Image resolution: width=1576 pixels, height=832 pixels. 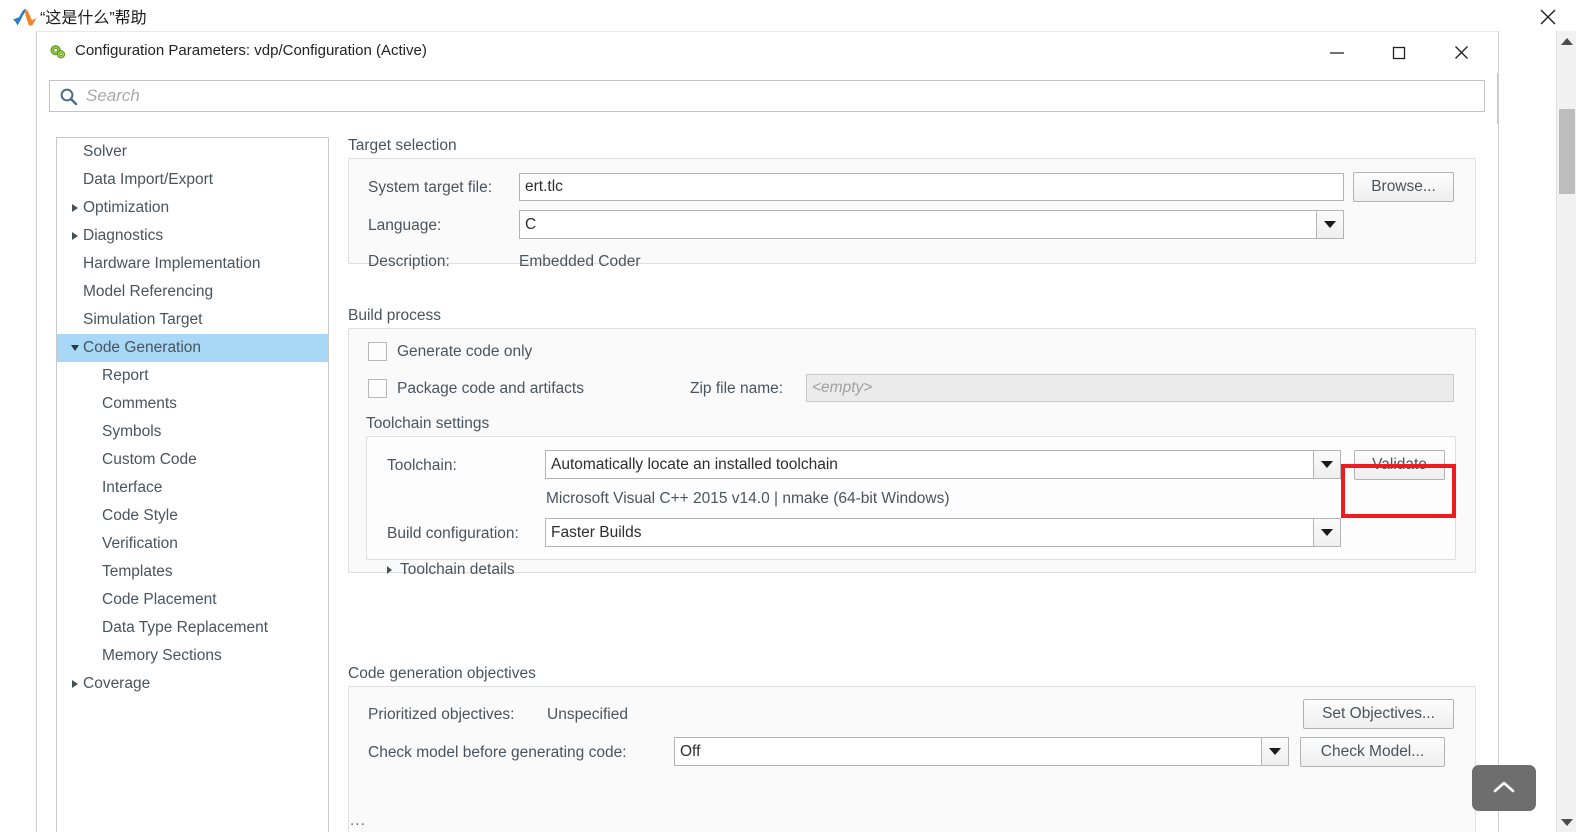 What do you see at coordinates (58, 52) in the screenshot?
I see `simulink-config-gears-icon` at bounding box center [58, 52].